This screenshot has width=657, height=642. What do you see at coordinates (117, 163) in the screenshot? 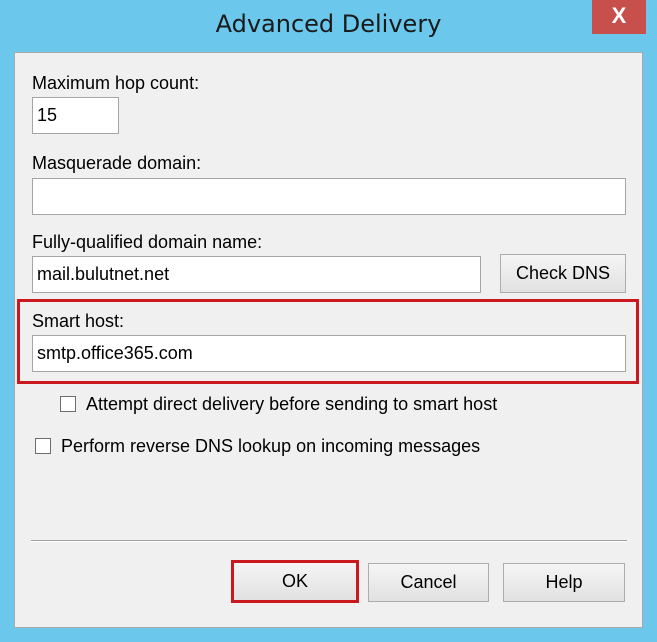
I see `masquerade-domain-label: Masquerade domain:` at bounding box center [117, 163].